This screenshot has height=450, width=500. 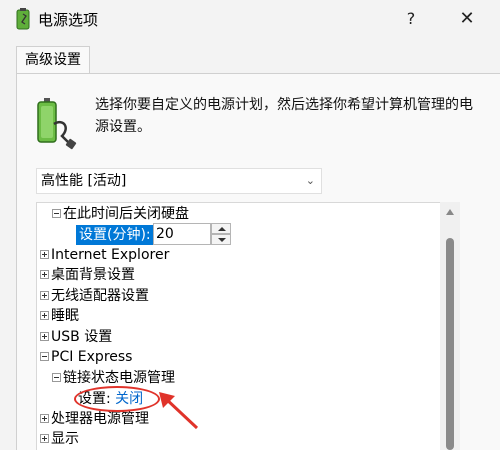 I want to click on tree-item-desktop-background: 桌面背景设置, so click(x=87, y=275).